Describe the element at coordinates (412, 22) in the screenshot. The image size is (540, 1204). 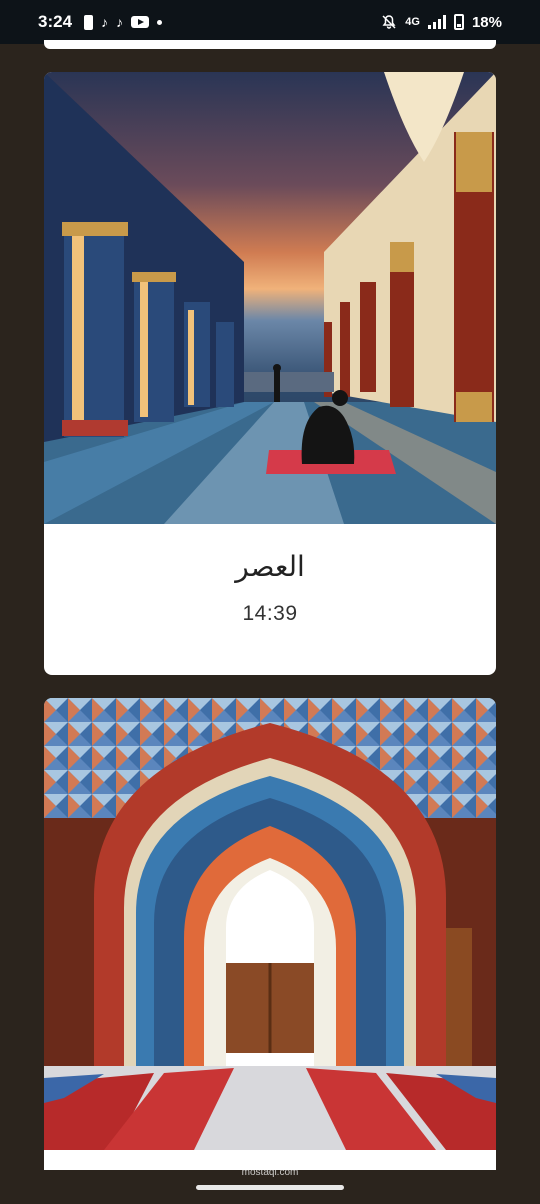
I see `network-type: 4G` at that location.